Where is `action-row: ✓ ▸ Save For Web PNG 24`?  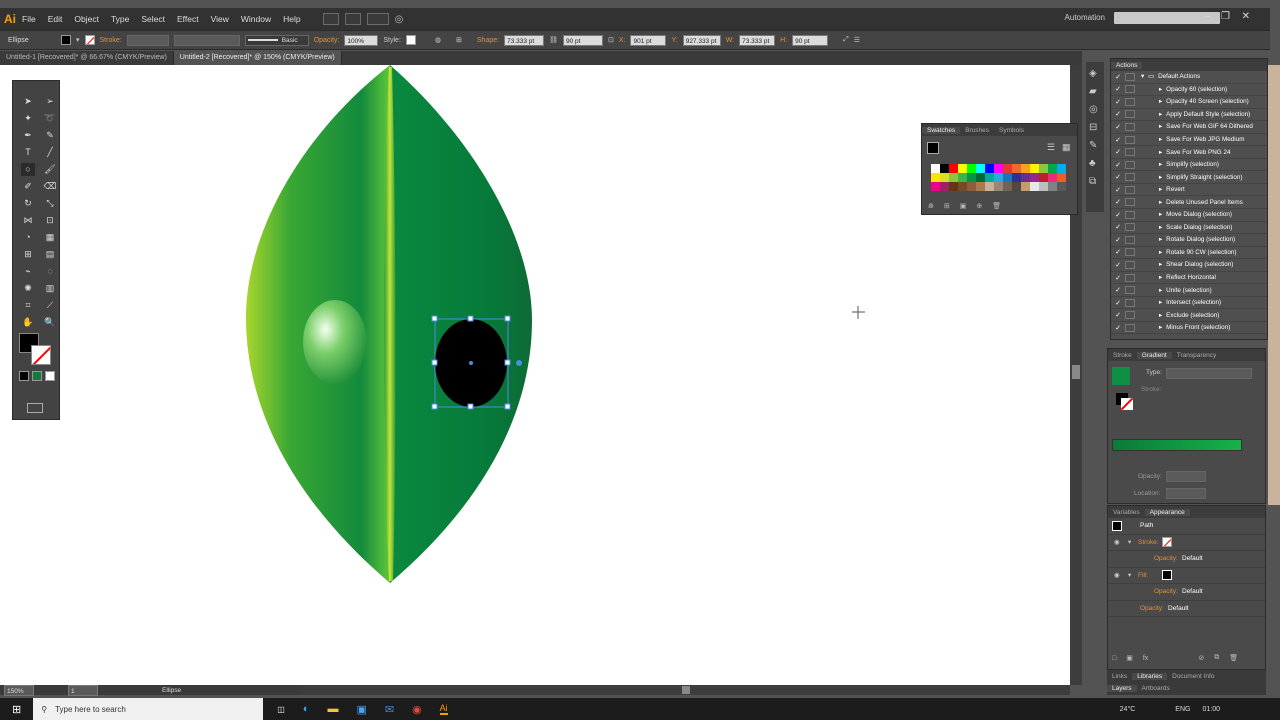 action-row: ✓ ▸ Save For Web PNG 24 is located at coordinates (1189, 152).